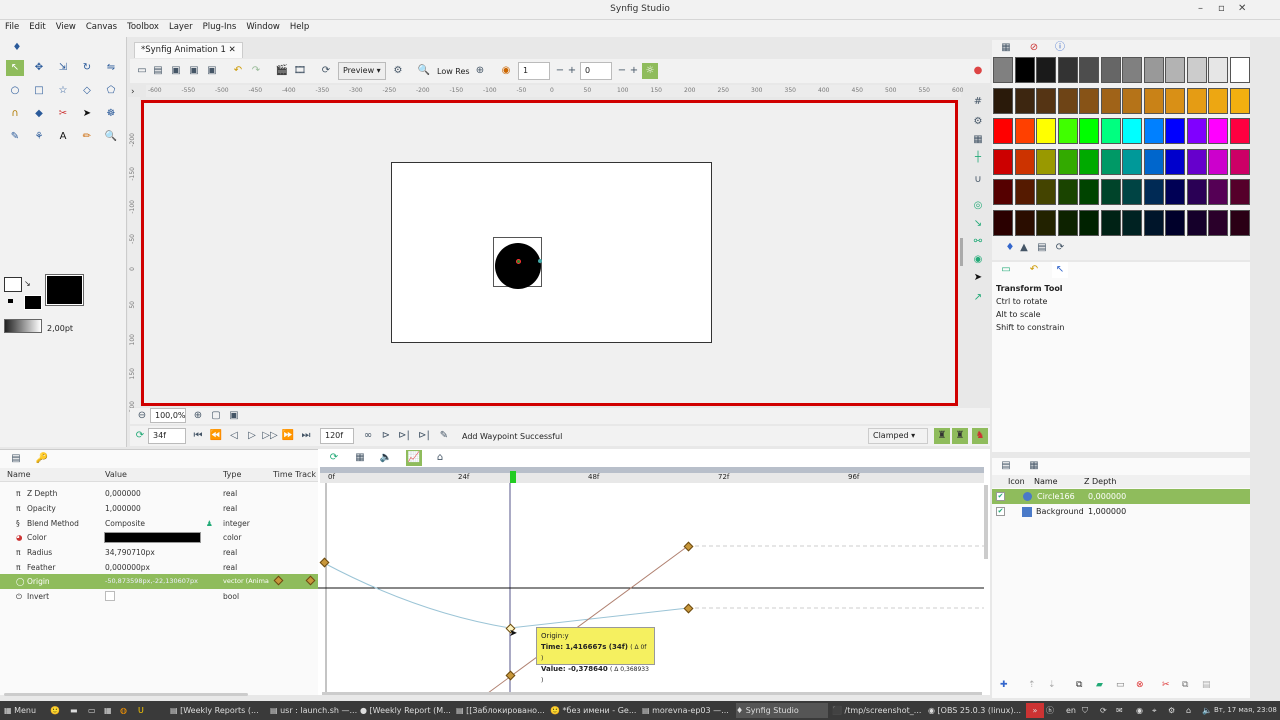  I want to click on library-tab-icon: 🔑, so click(42, 459).